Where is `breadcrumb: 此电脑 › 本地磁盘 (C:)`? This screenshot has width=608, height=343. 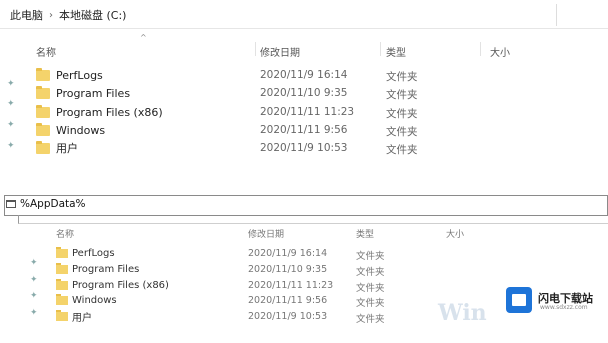
breadcrumb: 此电脑 › 本地磁盘 (C:) is located at coordinates (68, 15).